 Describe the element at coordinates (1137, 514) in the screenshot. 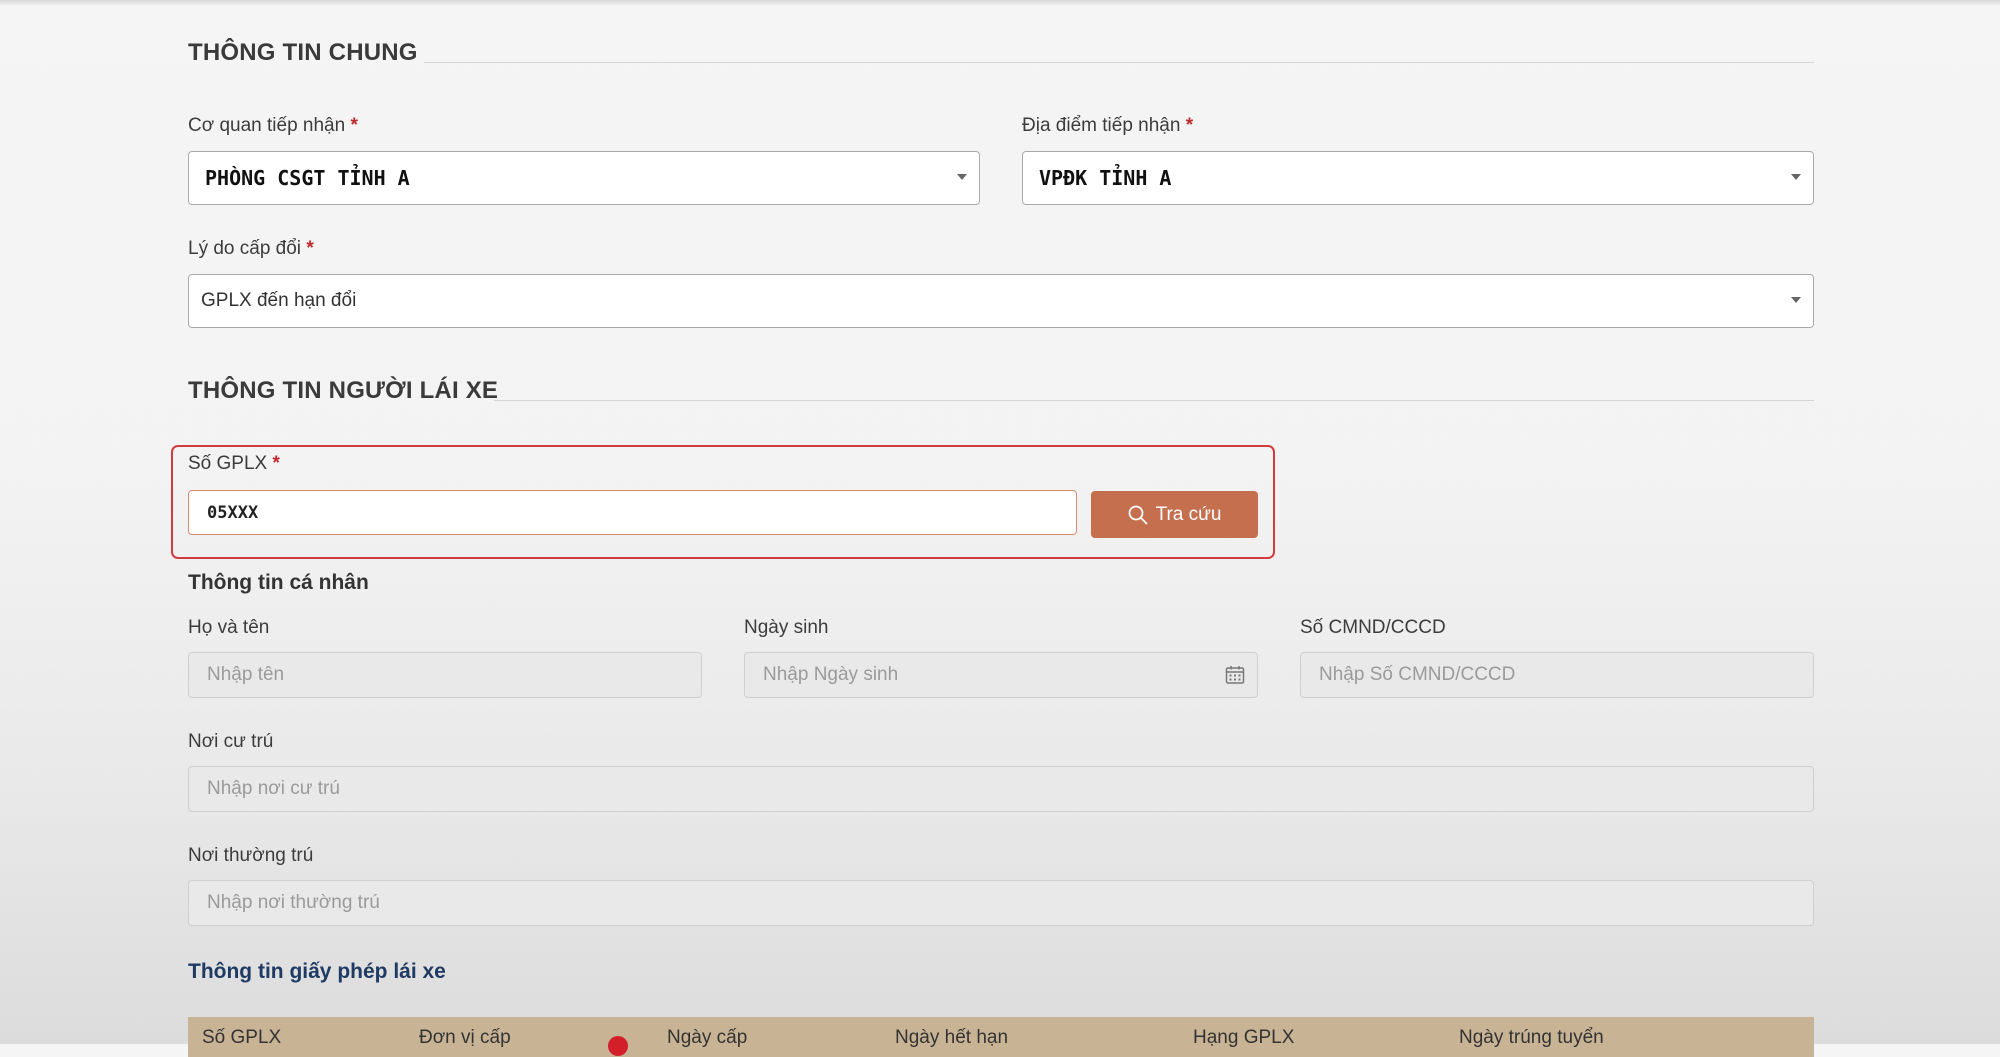

I see `search-icon` at that location.